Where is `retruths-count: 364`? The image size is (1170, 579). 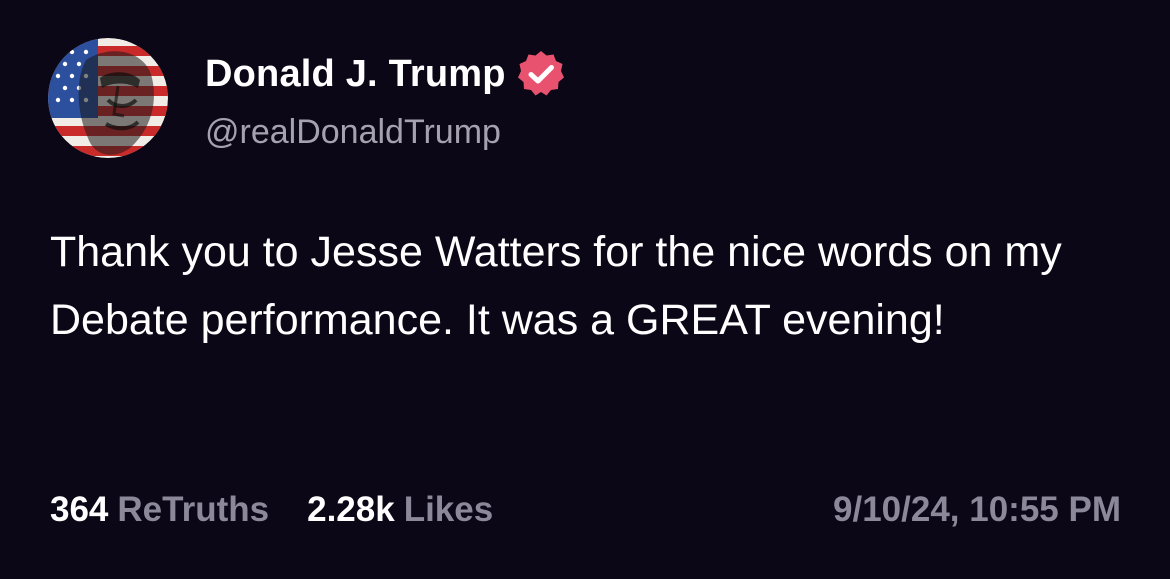
retruths-count: 364 is located at coordinates (79, 509).